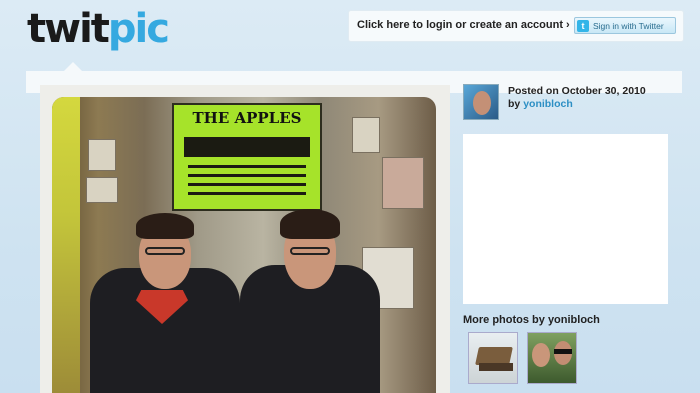 The width and height of the screenshot is (700, 393). I want to click on avatar, so click(481, 102).